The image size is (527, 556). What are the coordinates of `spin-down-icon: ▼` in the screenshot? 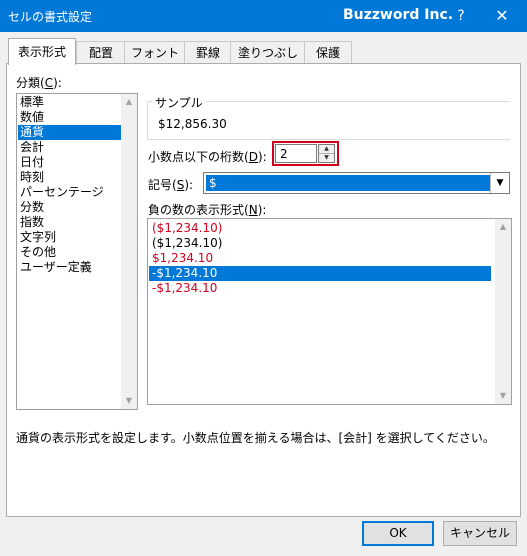 It's located at (326, 158).